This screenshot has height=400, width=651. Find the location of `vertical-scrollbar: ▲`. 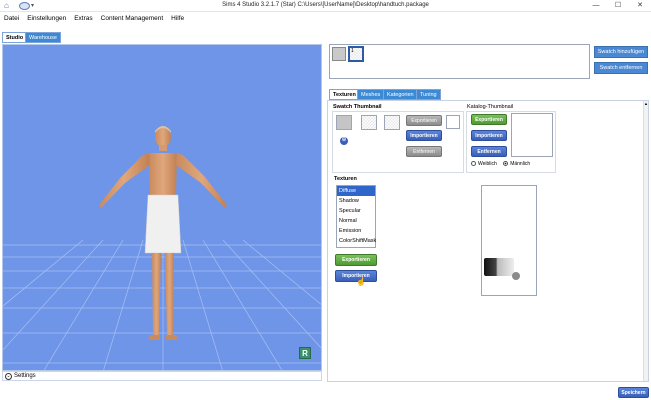

vertical-scrollbar: ▲ is located at coordinates (645, 241).